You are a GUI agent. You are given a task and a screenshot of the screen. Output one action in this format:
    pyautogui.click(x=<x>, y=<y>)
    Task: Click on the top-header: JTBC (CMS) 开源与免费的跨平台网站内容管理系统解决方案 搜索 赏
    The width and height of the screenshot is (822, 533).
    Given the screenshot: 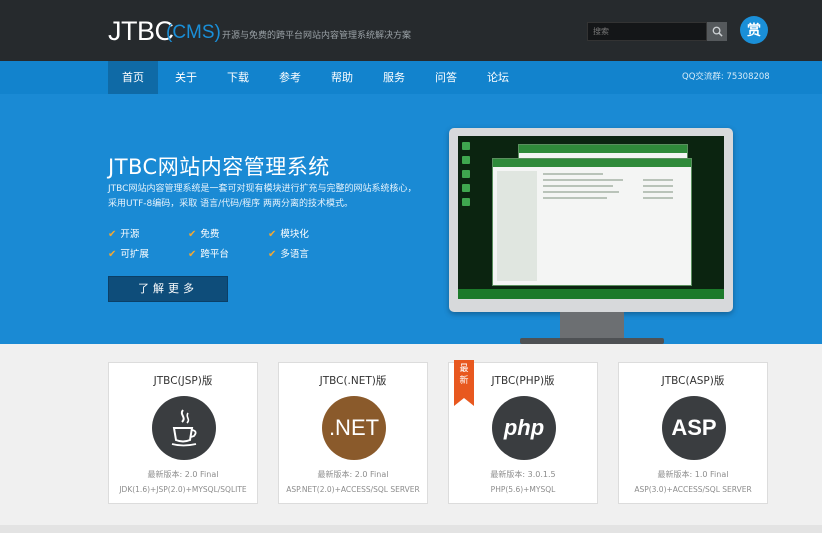 What is the action you would take?
    pyautogui.click(x=411, y=30)
    